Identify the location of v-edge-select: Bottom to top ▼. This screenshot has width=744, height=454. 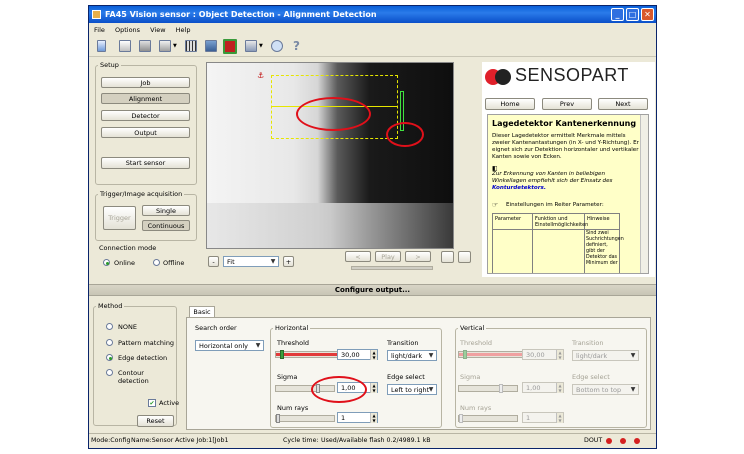
(605, 389).